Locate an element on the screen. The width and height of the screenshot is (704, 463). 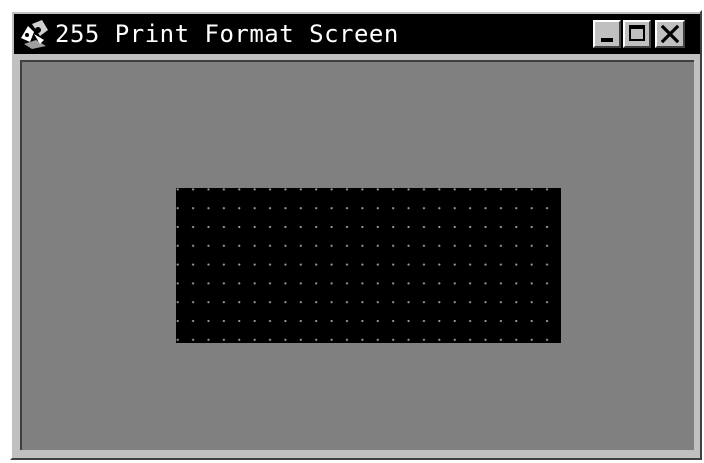
close-icon is located at coordinates (670, 34).